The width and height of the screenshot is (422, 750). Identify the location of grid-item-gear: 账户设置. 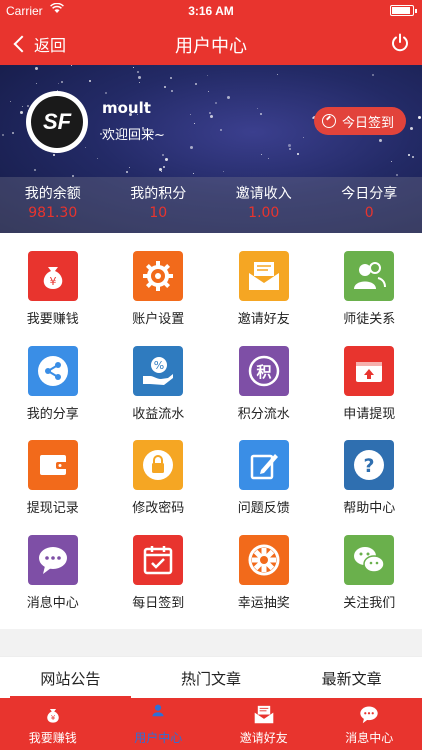
(159, 298).